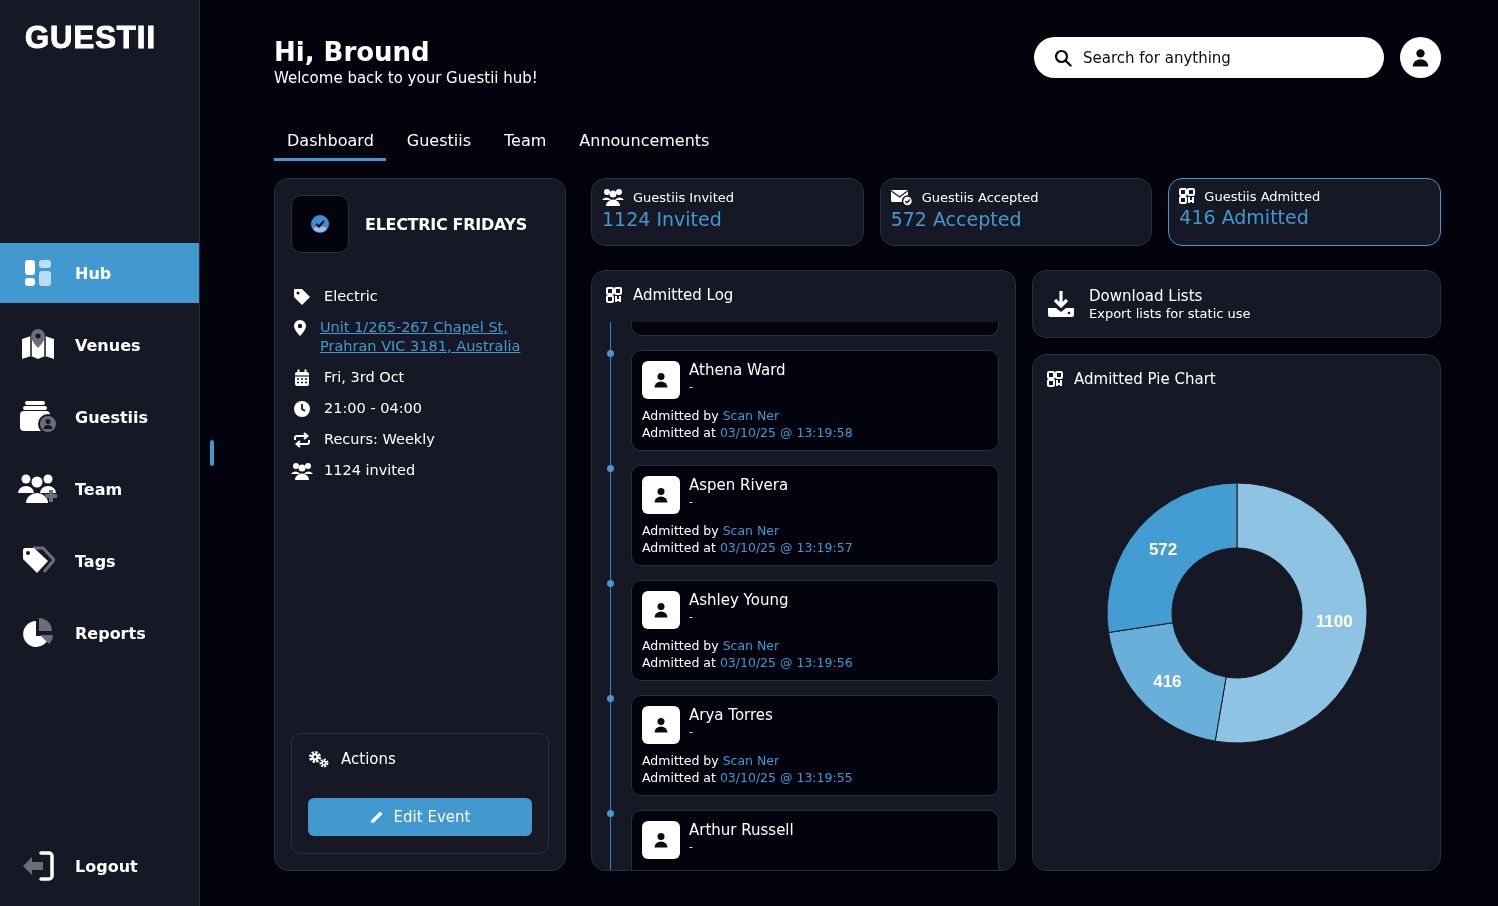 The height and width of the screenshot is (906, 1498). I want to click on nav-item: Reports, so click(99, 633).